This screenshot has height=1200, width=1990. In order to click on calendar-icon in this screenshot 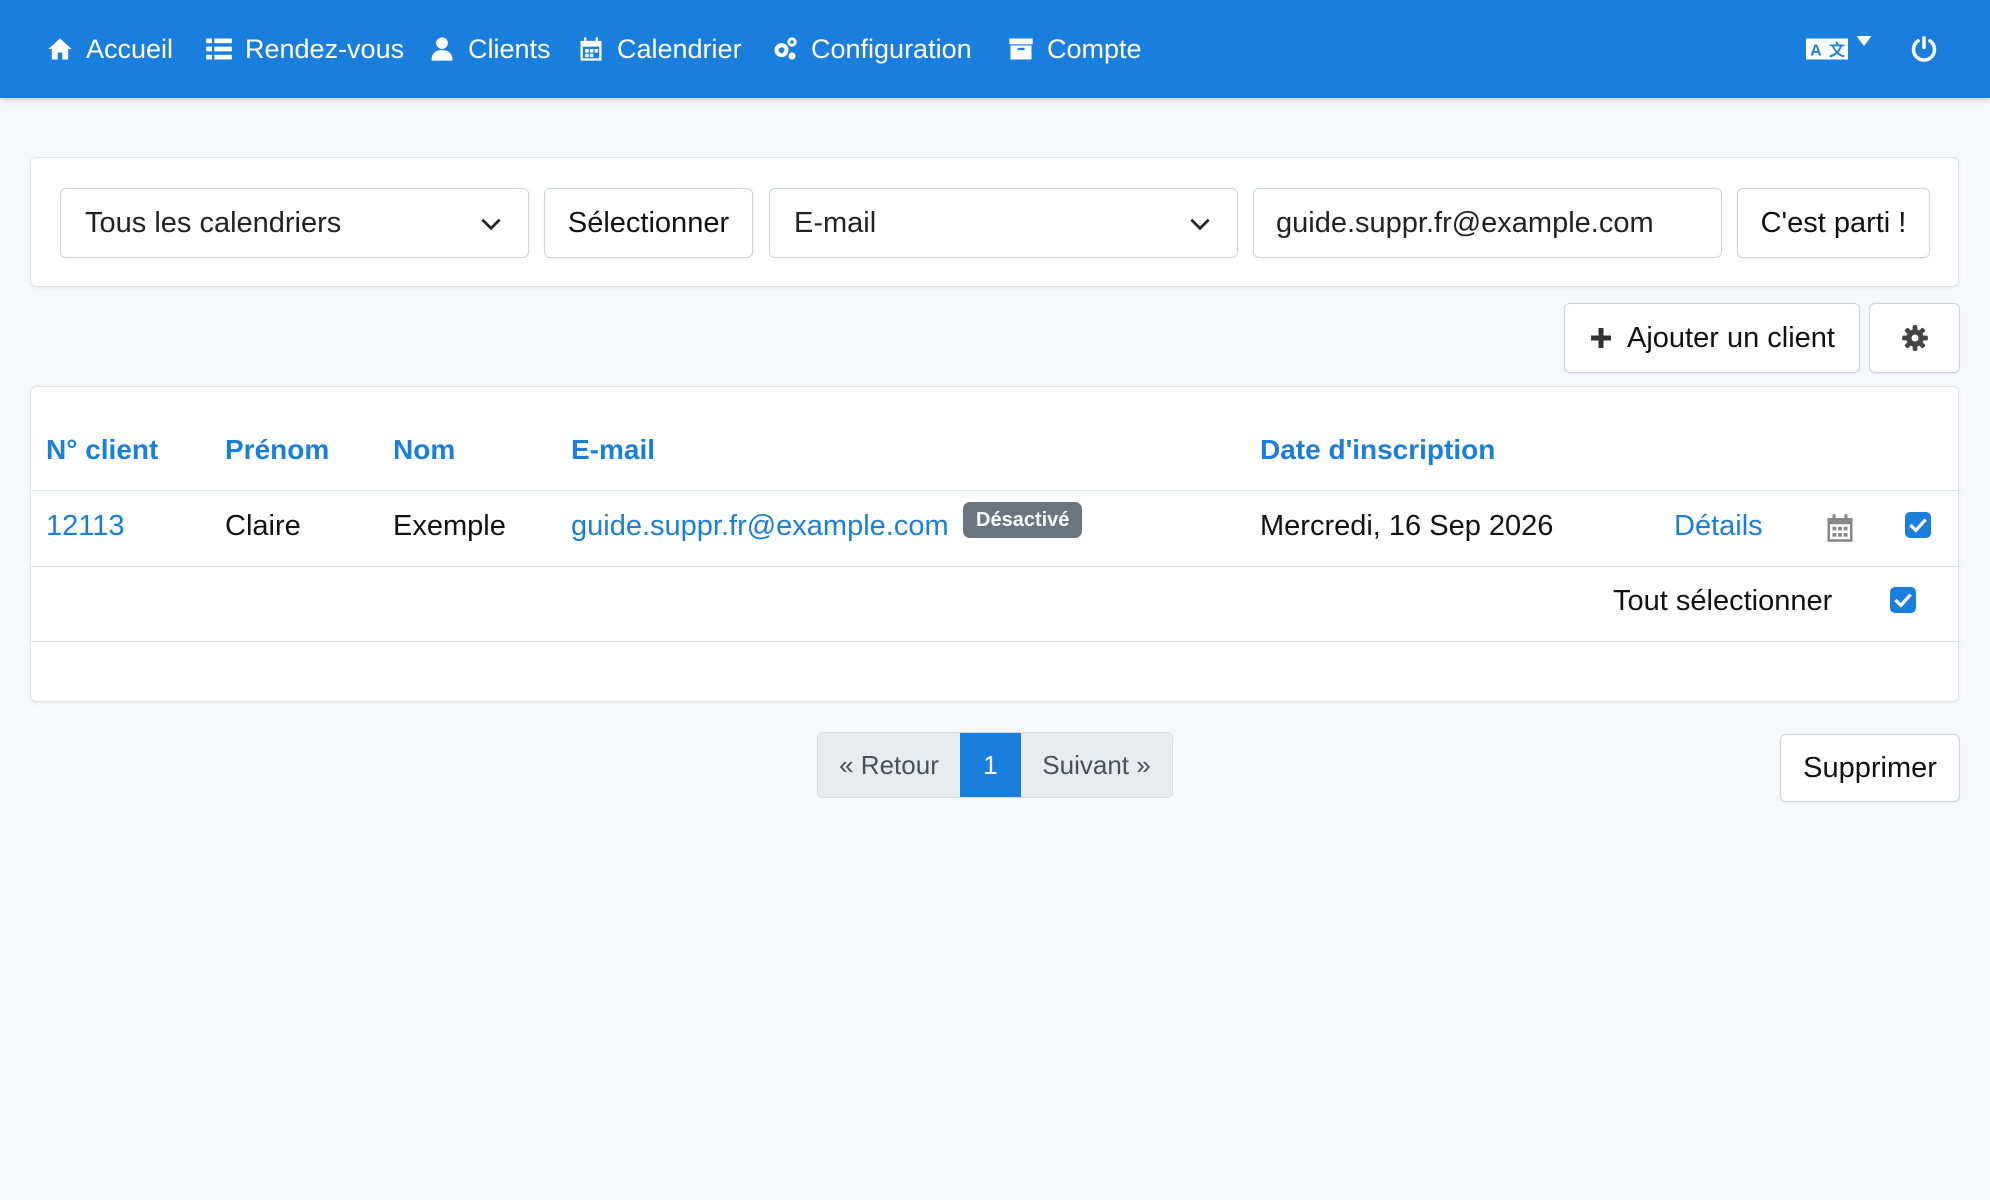, I will do `click(591, 49)`.